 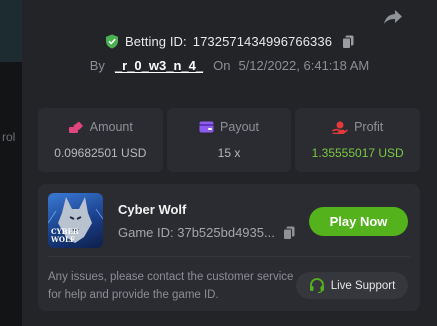 I want to click on headset-icon, so click(x=316, y=285).